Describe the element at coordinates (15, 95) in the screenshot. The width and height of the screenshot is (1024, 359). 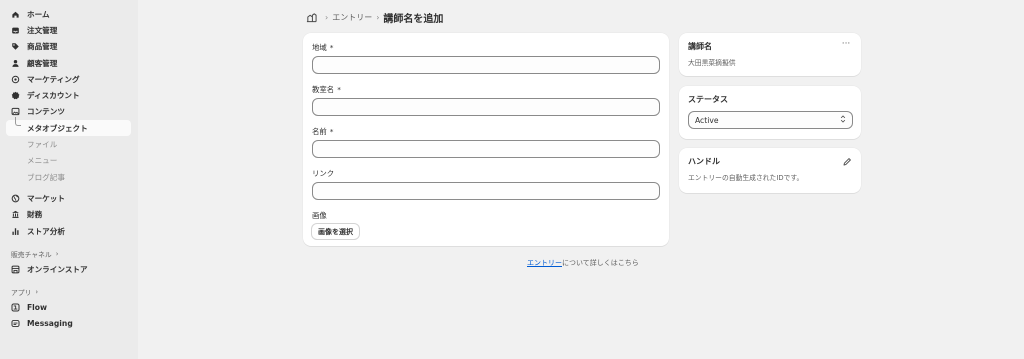
I see `discount-icon` at that location.